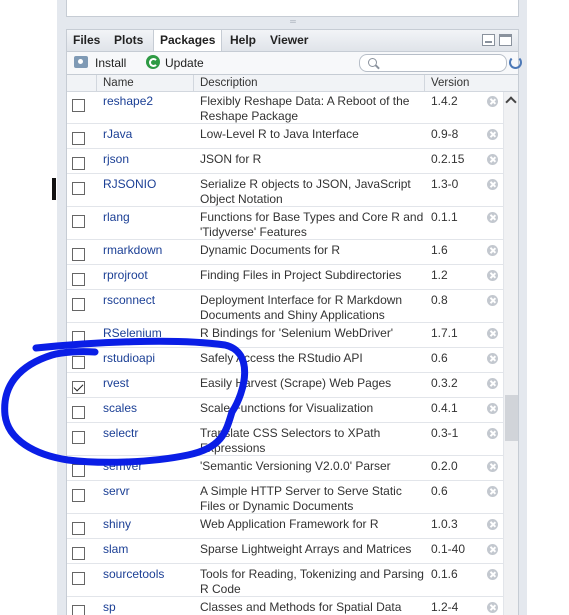 The image size is (569, 615). I want to click on package-description: 'Semantic Versioning V2.0.0' Parser, so click(295, 466).